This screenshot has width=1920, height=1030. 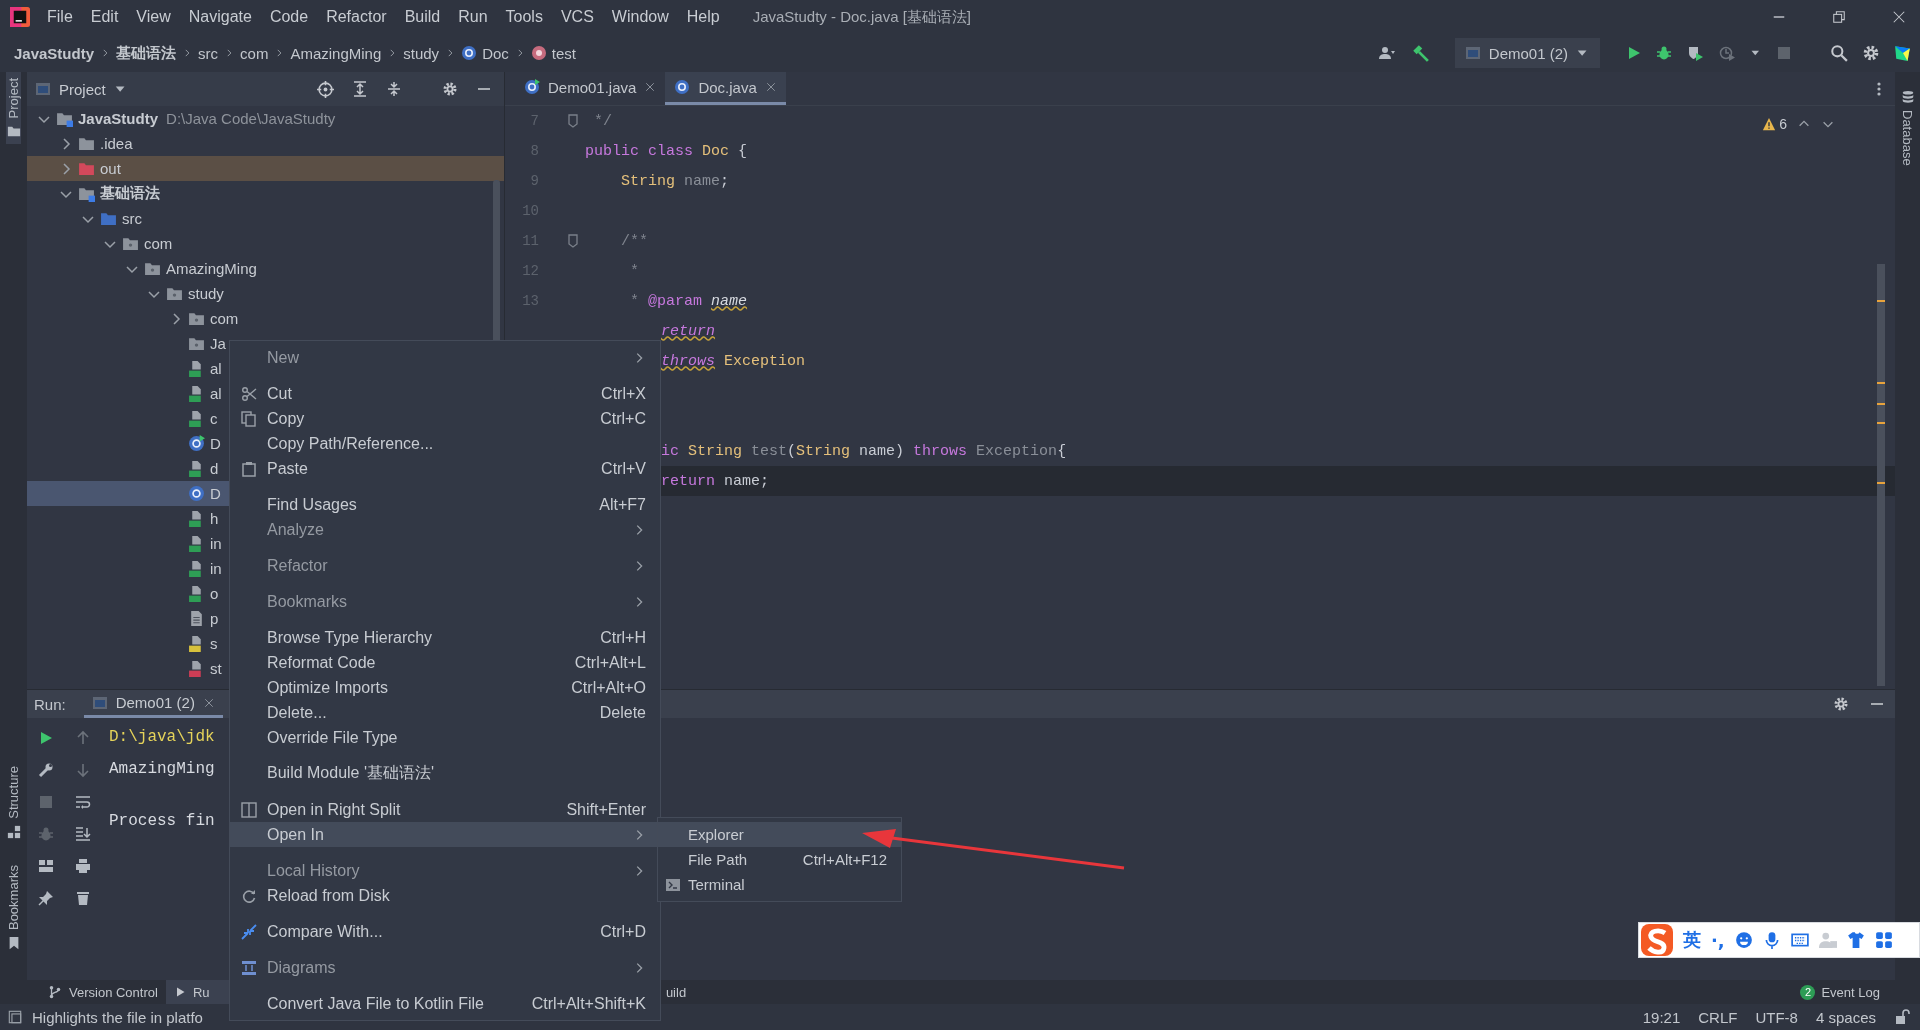 What do you see at coordinates (715, 151) in the screenshot?
I see `code-token: Doc` at bounding box center [715, 151].